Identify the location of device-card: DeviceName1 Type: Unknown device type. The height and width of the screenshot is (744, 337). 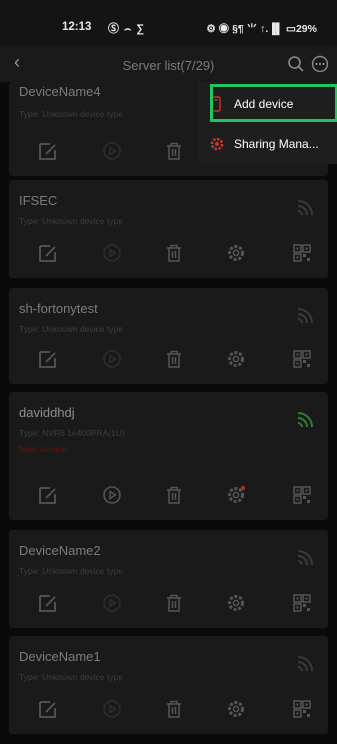
(168, 685).